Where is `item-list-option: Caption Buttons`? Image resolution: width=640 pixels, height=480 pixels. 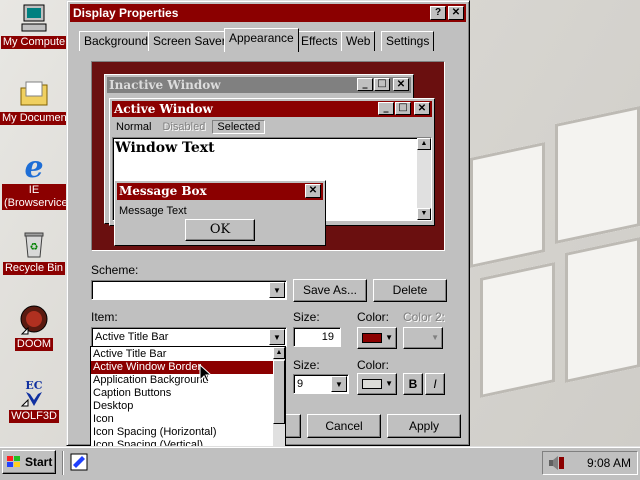 item-list-option: Caption Buttons is located at coordinates (182, 393).